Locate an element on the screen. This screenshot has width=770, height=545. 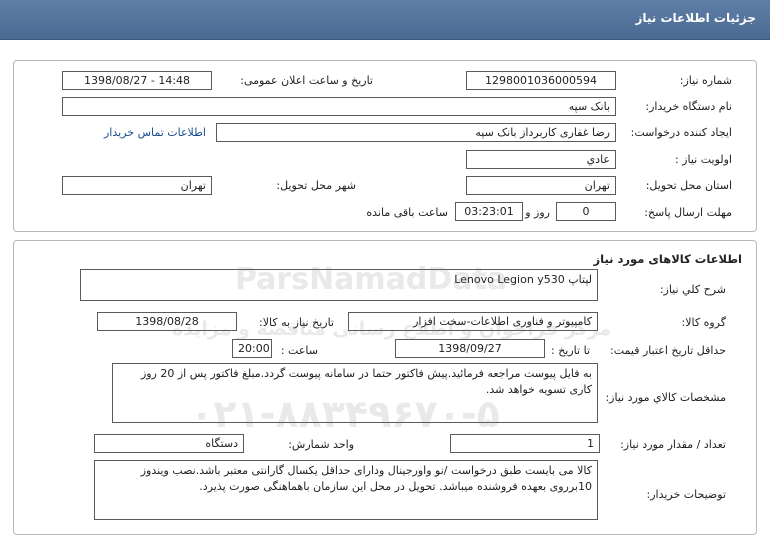
unit-label: واحد شمارش: is located at coordinates (321, 444).